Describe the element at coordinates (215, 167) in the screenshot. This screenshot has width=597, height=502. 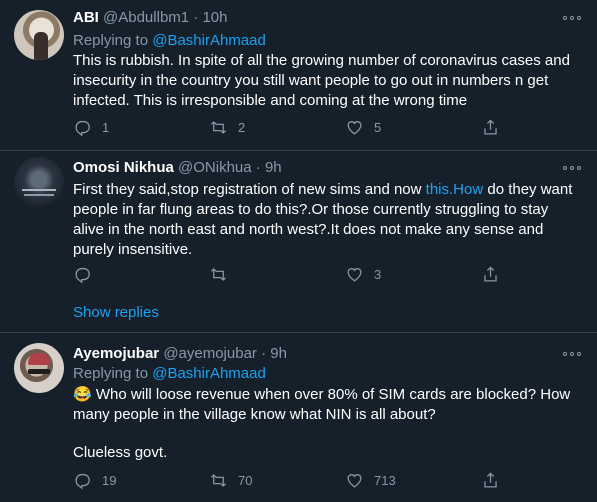
I see `user-handle: @ONikhua` at that location.